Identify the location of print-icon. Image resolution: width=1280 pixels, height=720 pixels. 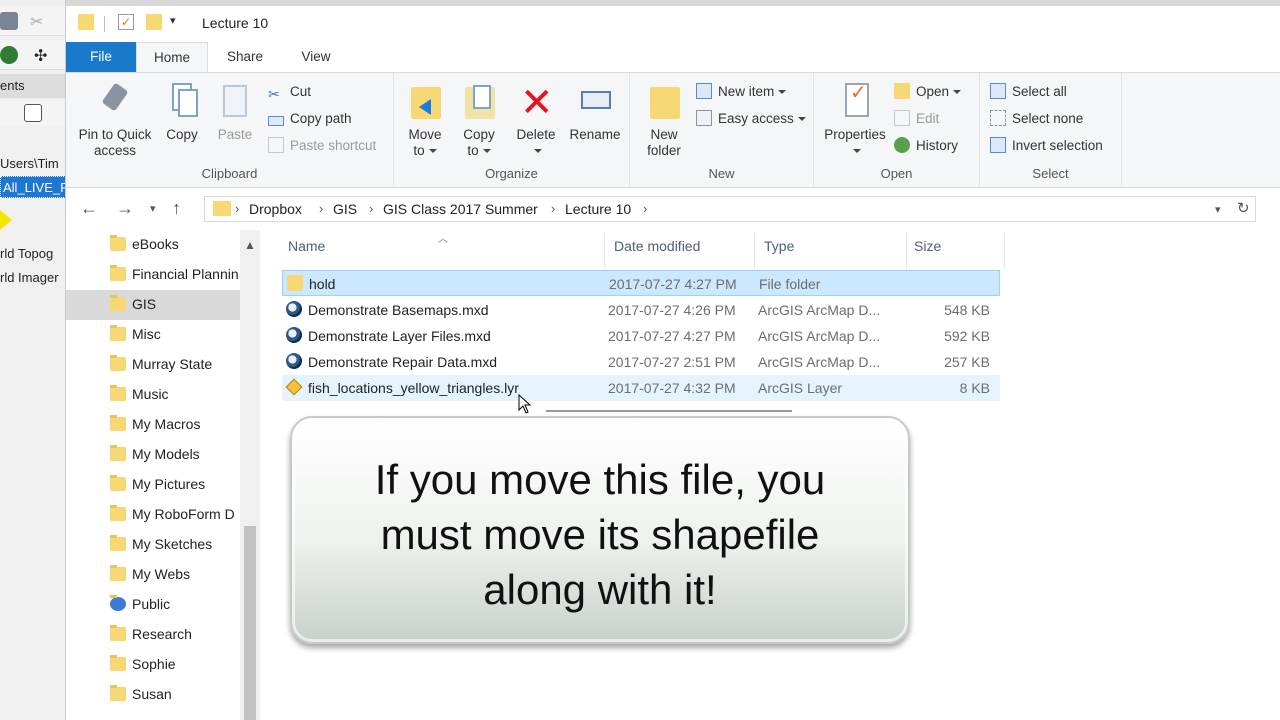
(9, 21).